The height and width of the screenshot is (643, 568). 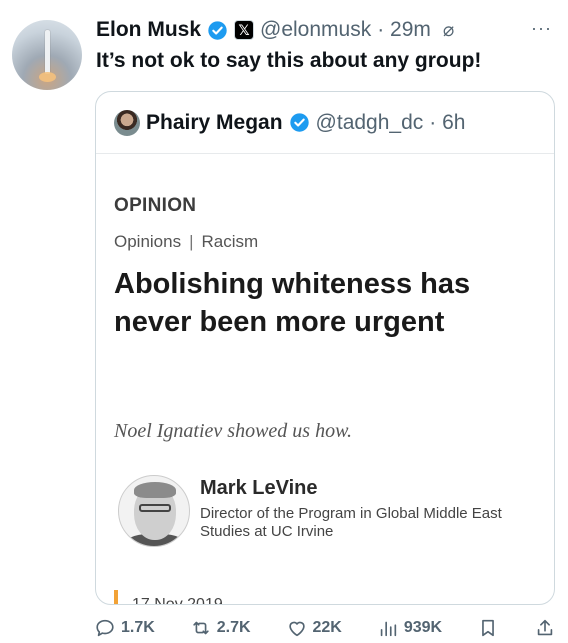 What do you see at coordinates (116, 597) in the screenshot?
I see `date-accent-bar` at bounding box center [116, 597].